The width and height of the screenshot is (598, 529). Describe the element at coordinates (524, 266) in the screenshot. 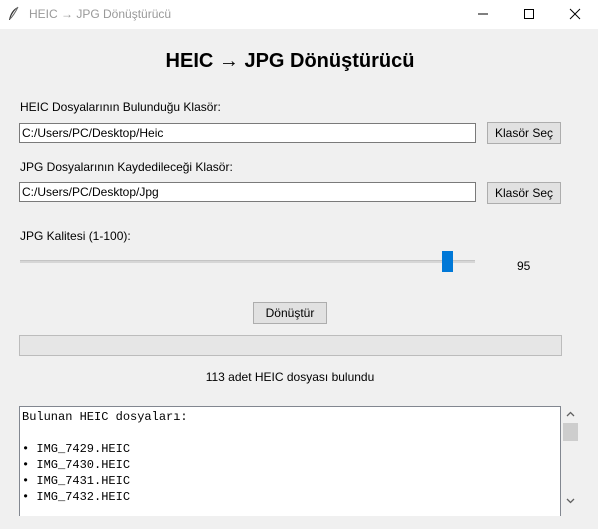

I see `quality-value: 95` at that location.